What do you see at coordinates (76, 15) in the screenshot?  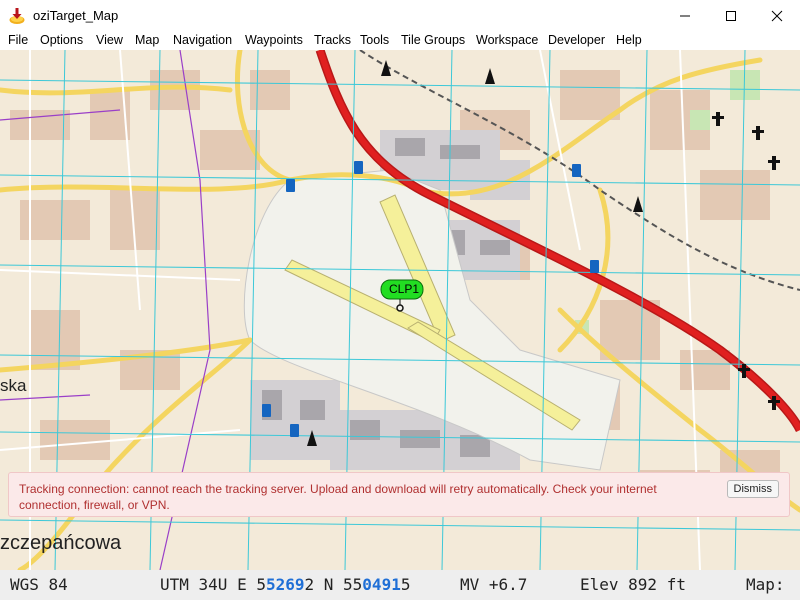 I see `window-title: oziTarget_Map` at bounding box center [76, 15].